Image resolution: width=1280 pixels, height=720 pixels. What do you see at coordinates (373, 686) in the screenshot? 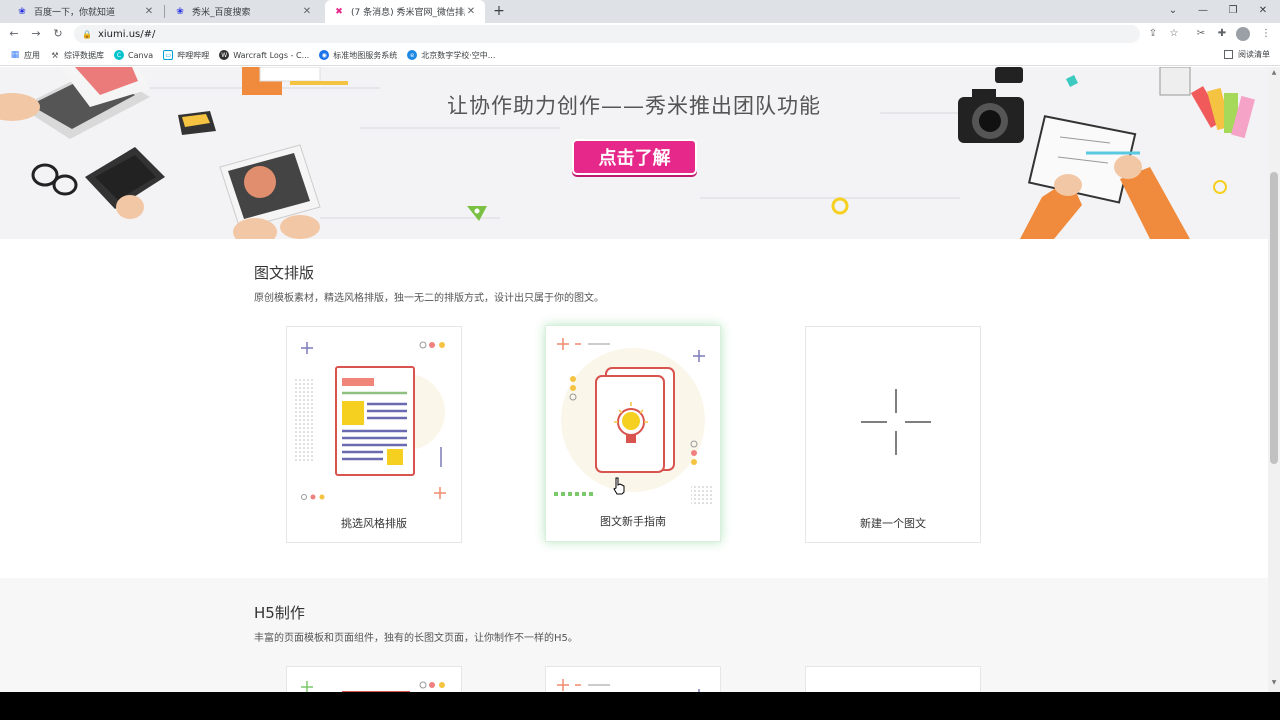
I see `h5-template-icon` at bounding box center [373, 686].